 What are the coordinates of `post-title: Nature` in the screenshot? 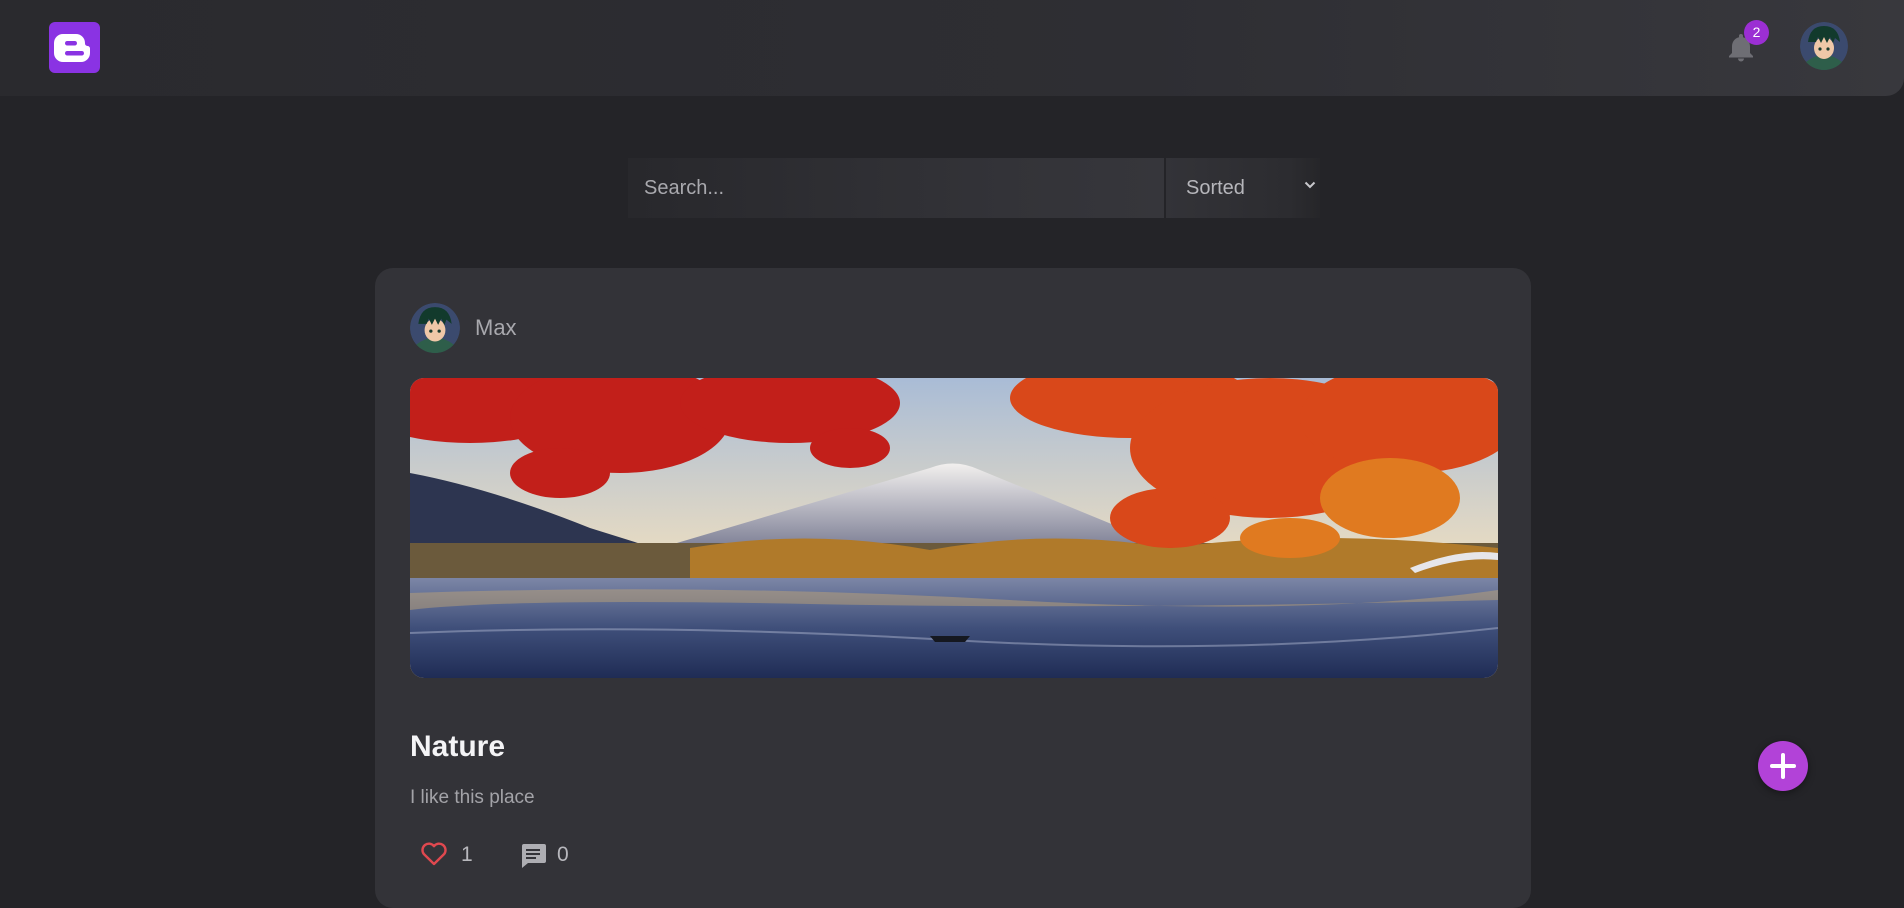 It's located at (458, 746).